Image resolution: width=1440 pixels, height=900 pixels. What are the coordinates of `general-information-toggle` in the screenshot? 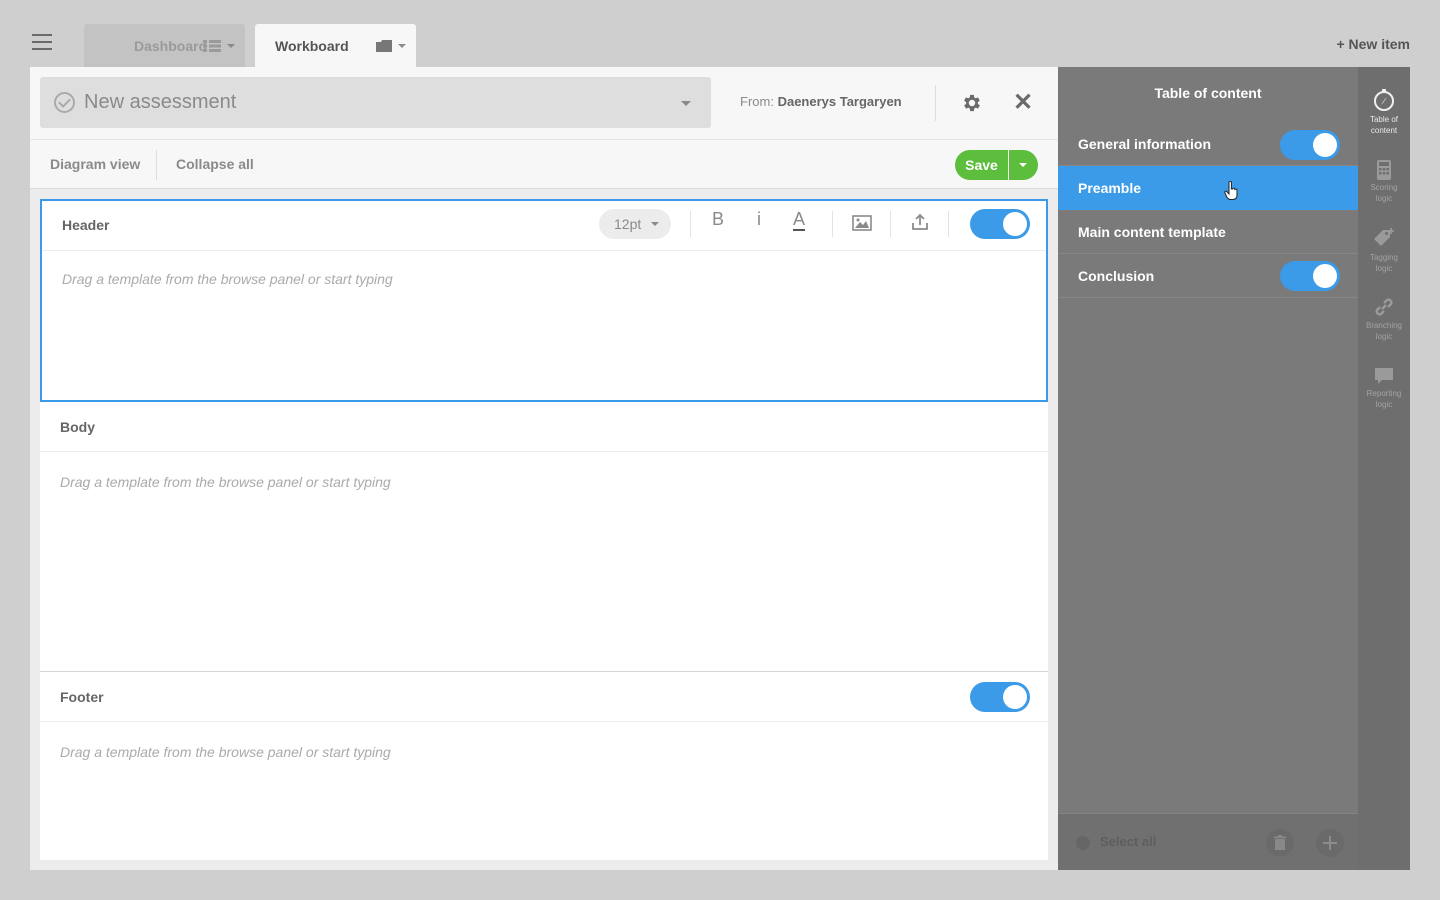 It's located at (1310, 145).